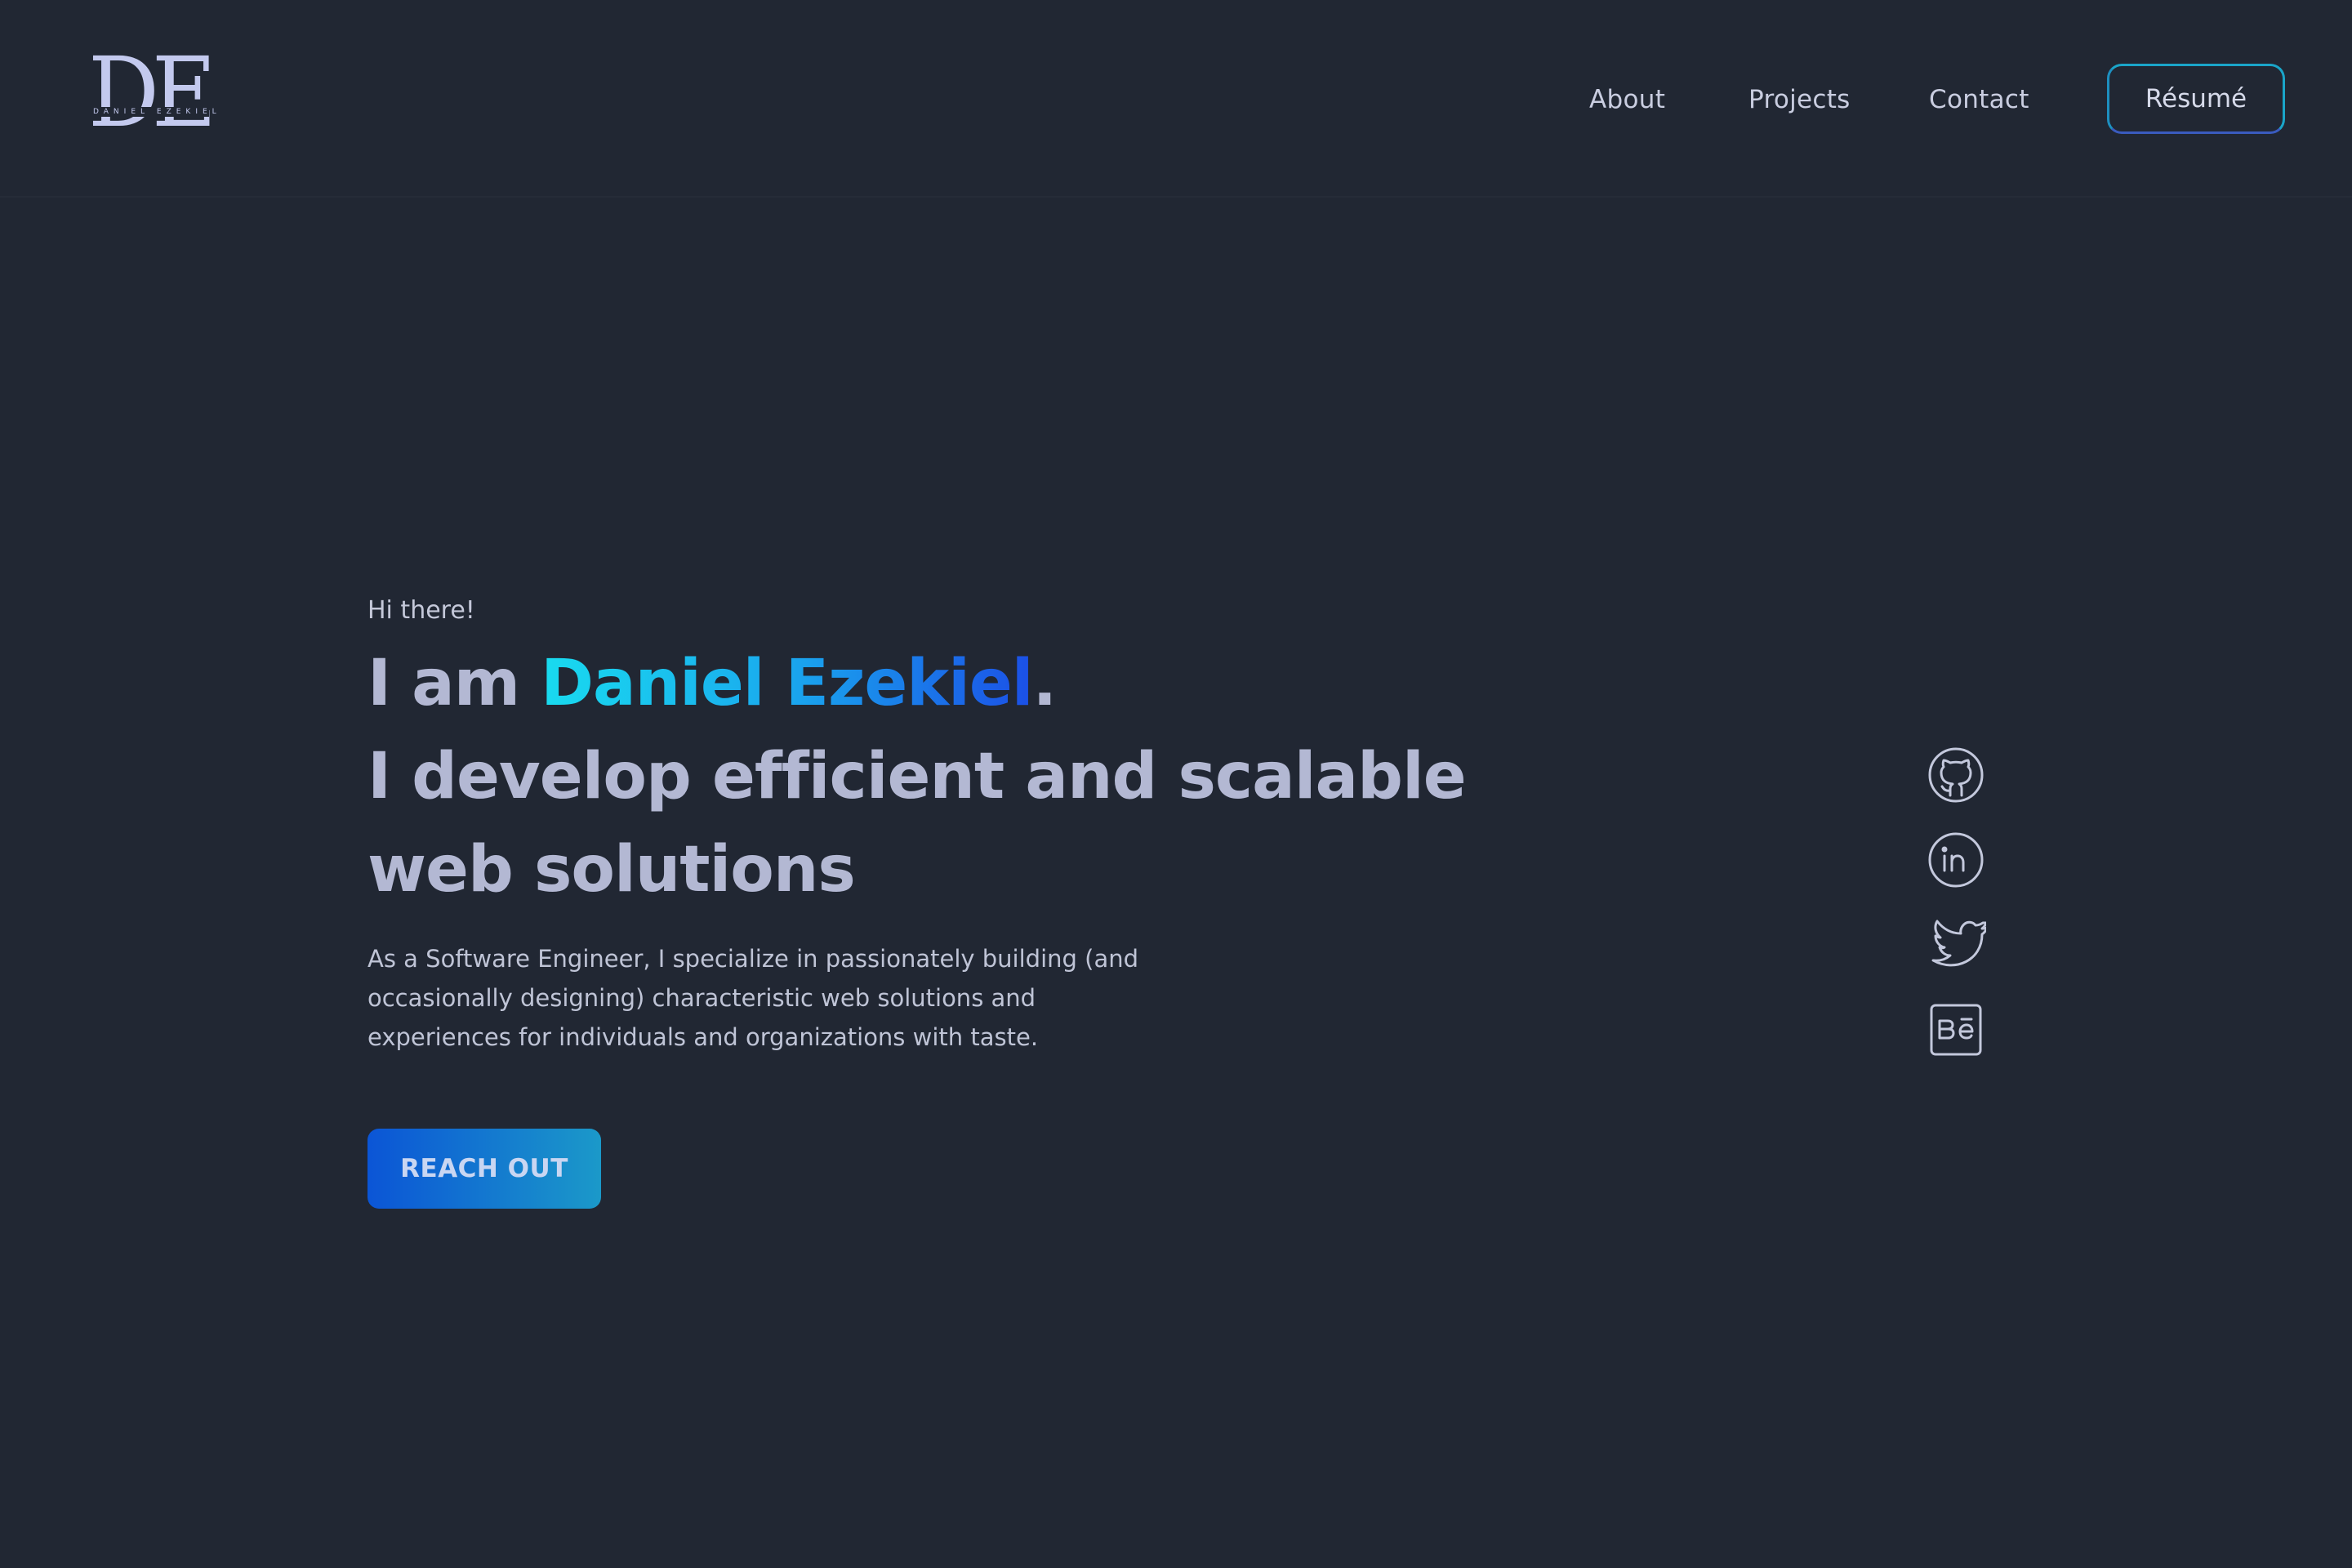 Image resolution: width=2352 pixels, height=1568 pixels. Describe the element at coordinates (454, 683) in the screenshot. I see `headline-prefix: I am` at that location.